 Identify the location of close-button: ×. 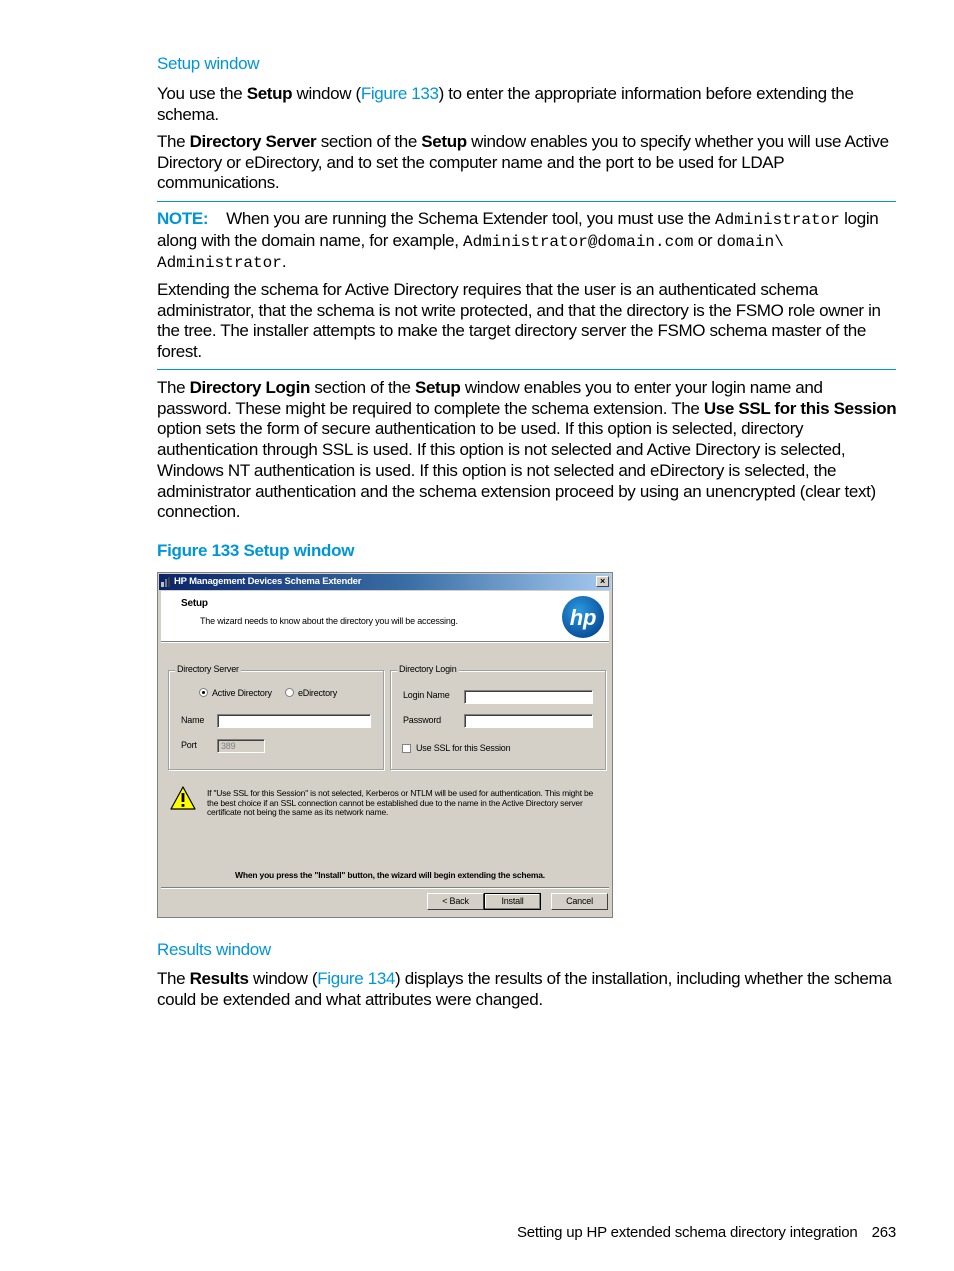
(602, 581).